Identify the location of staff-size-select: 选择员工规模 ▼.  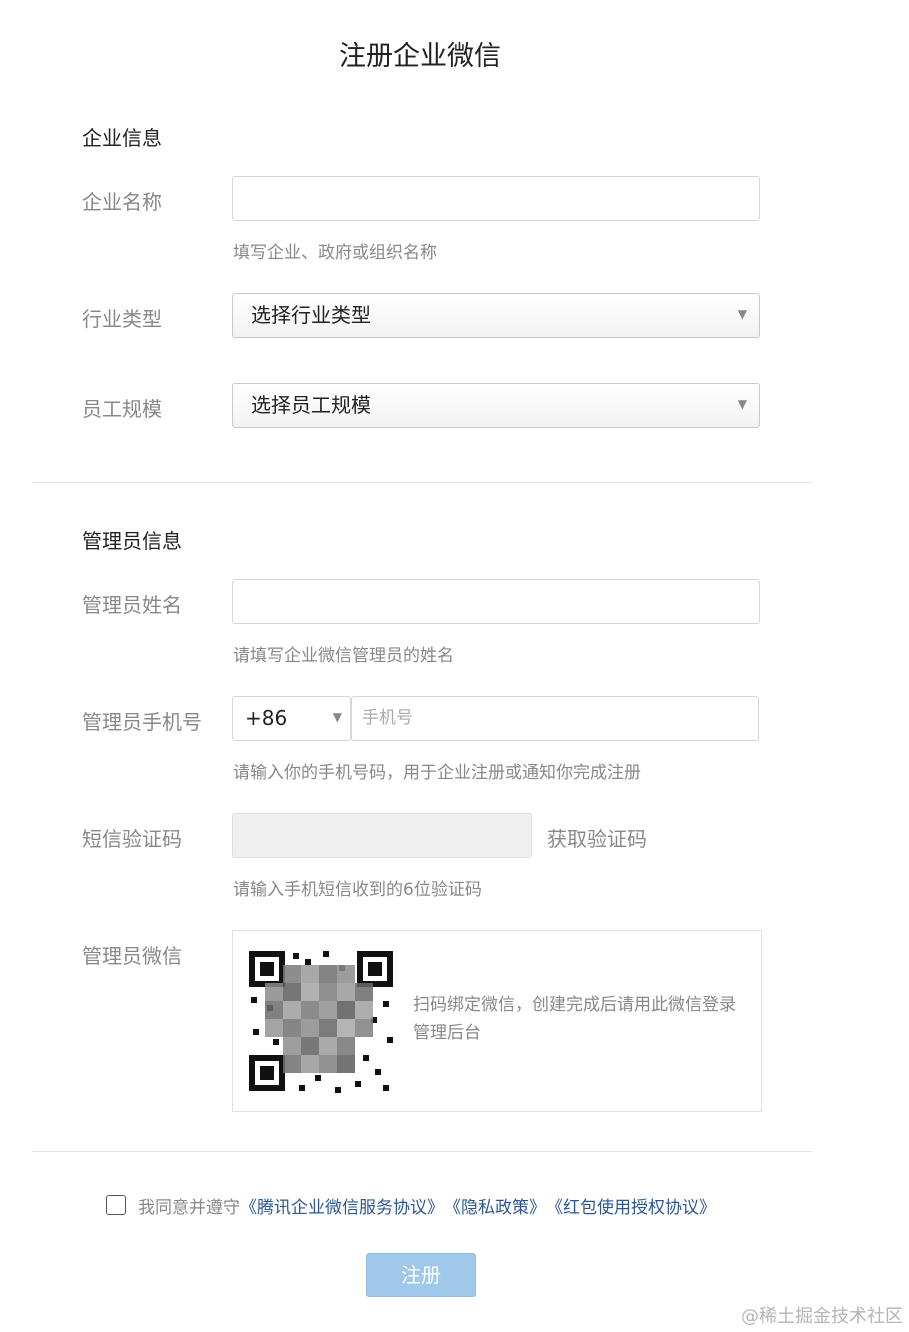
(496, 405).